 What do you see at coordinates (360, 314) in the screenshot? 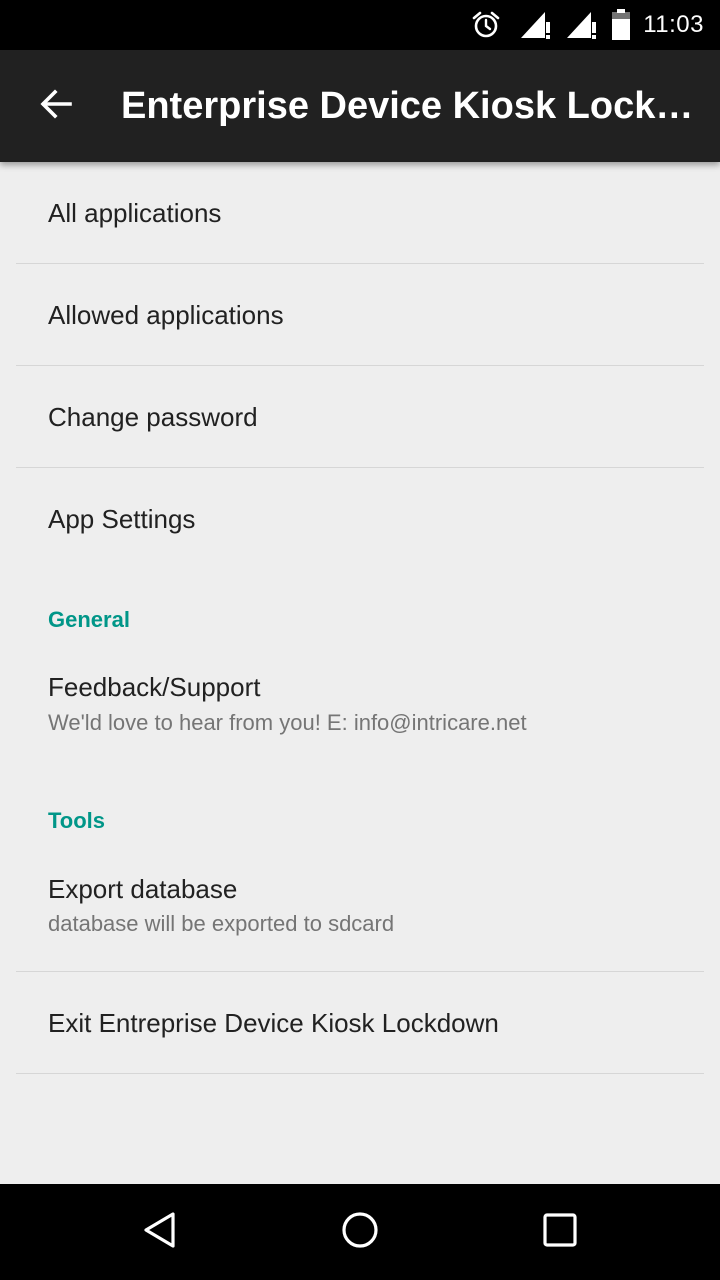
I see `list-item-allowed-applications: Allowed applications` at bounding box center [360, 314].